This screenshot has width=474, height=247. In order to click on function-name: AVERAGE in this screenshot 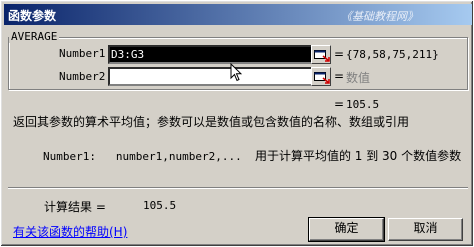, I will do `click(34, 36)`.